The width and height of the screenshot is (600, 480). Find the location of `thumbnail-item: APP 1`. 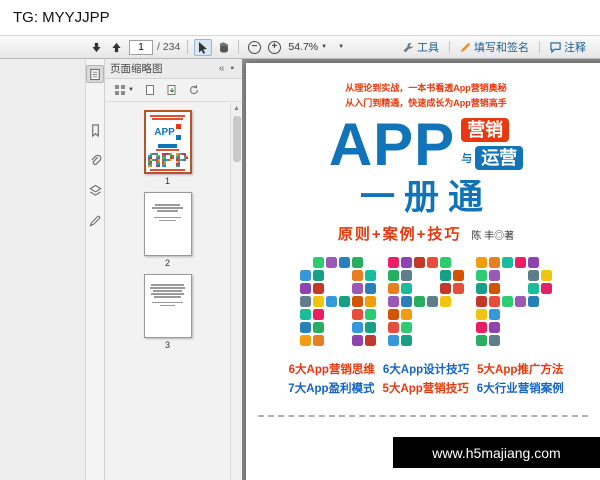

thumbnail-item: APP 1 is located at coordinates (167, 148).